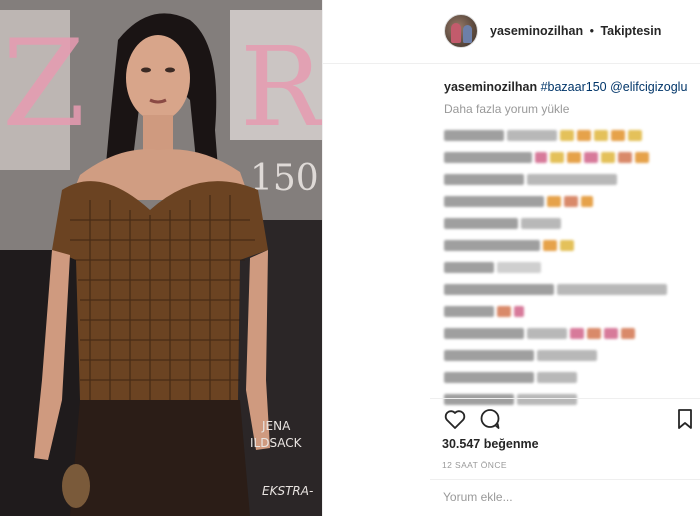 Image resolution: width=700 pixels, height=516 pixels. What do you see at coordinates (287, 491) in the screenshot?
I see `svg-text: EKSTRA-` at bounding box center [287, 491].